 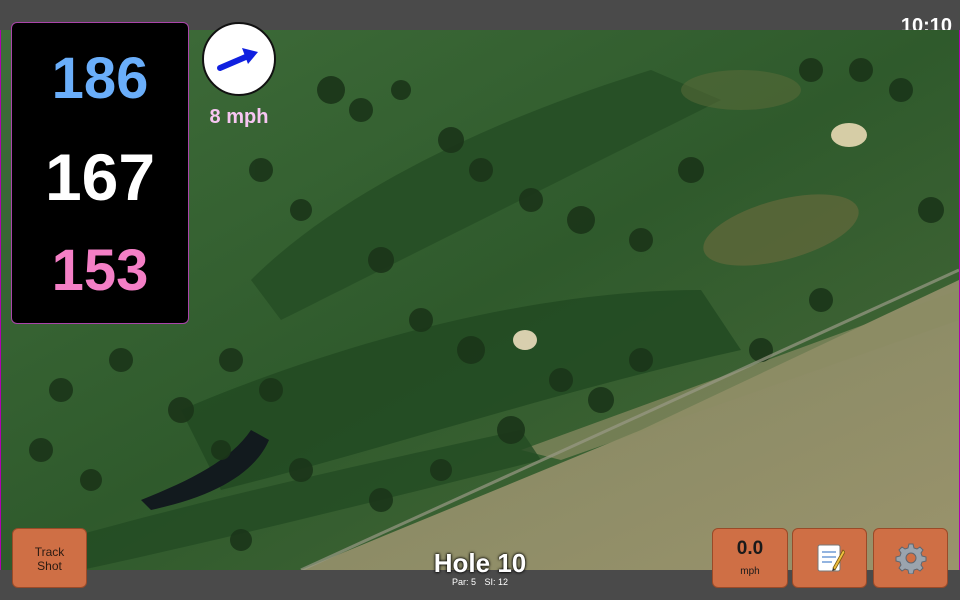 I want to click on middle-of-green-distance: 167, so click(x=100, y=177).